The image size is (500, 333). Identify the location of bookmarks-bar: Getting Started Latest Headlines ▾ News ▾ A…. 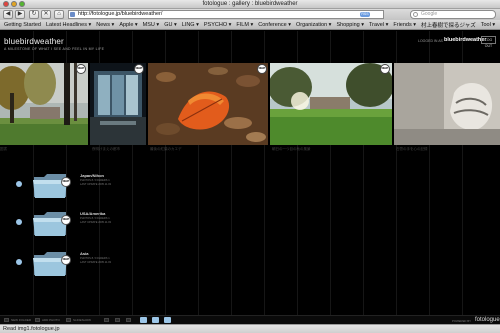
(250, 25).